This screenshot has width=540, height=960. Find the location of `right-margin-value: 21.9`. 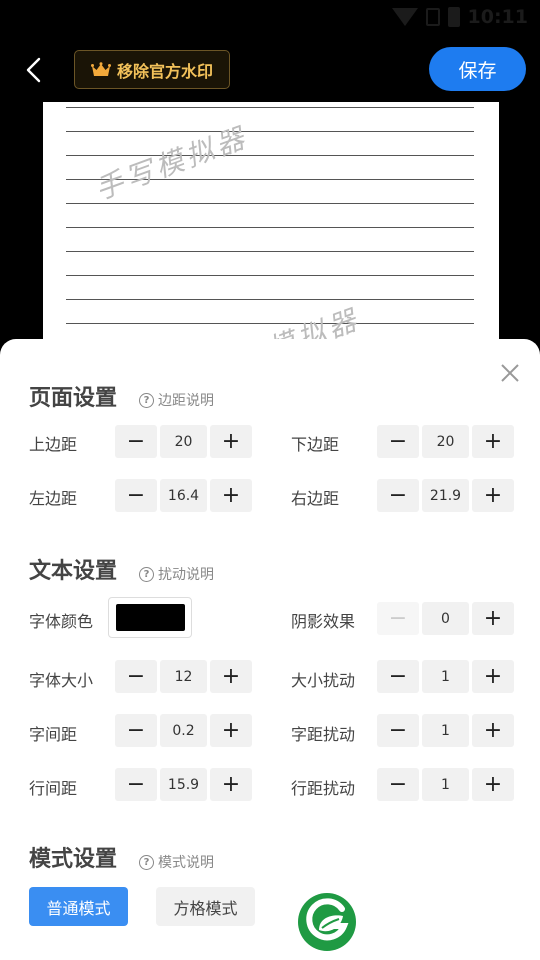

right-margin-value: 21.9 is located at coordinates (445, 495).